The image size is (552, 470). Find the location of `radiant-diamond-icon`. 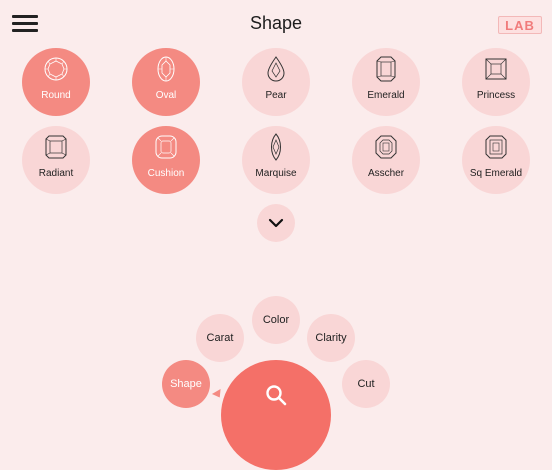

radiant-diamond-icon is located at coordinates (56, 147).